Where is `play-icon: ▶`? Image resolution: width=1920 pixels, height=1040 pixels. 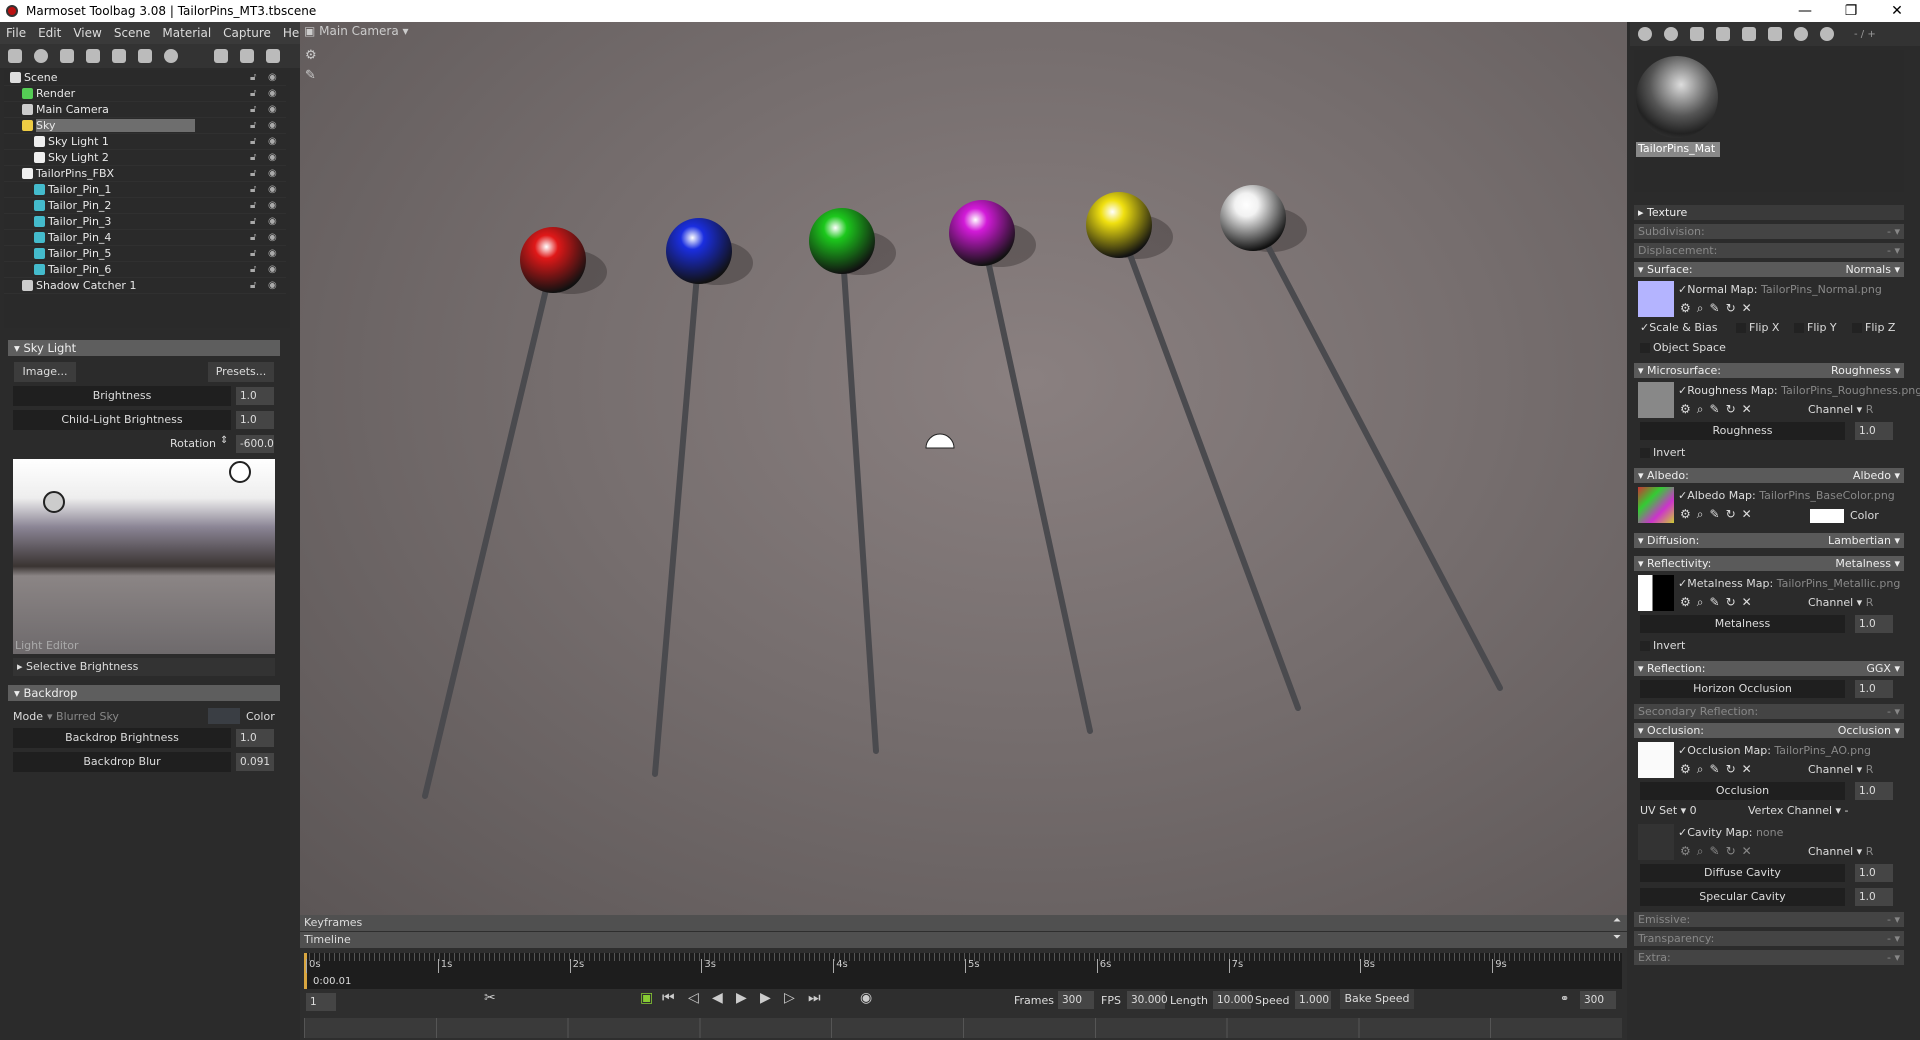
play-icon: ▶ is located at coordinates (741, 998).